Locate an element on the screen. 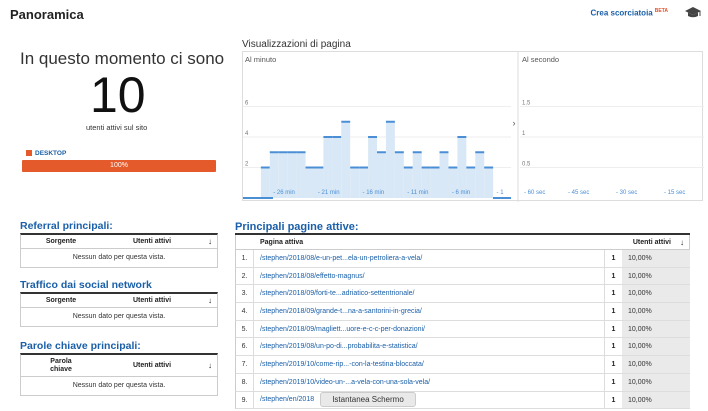 The width and height of the screenshot is (708, 411). per-minute-title: Al minuto is located at coordinates (260, 59).